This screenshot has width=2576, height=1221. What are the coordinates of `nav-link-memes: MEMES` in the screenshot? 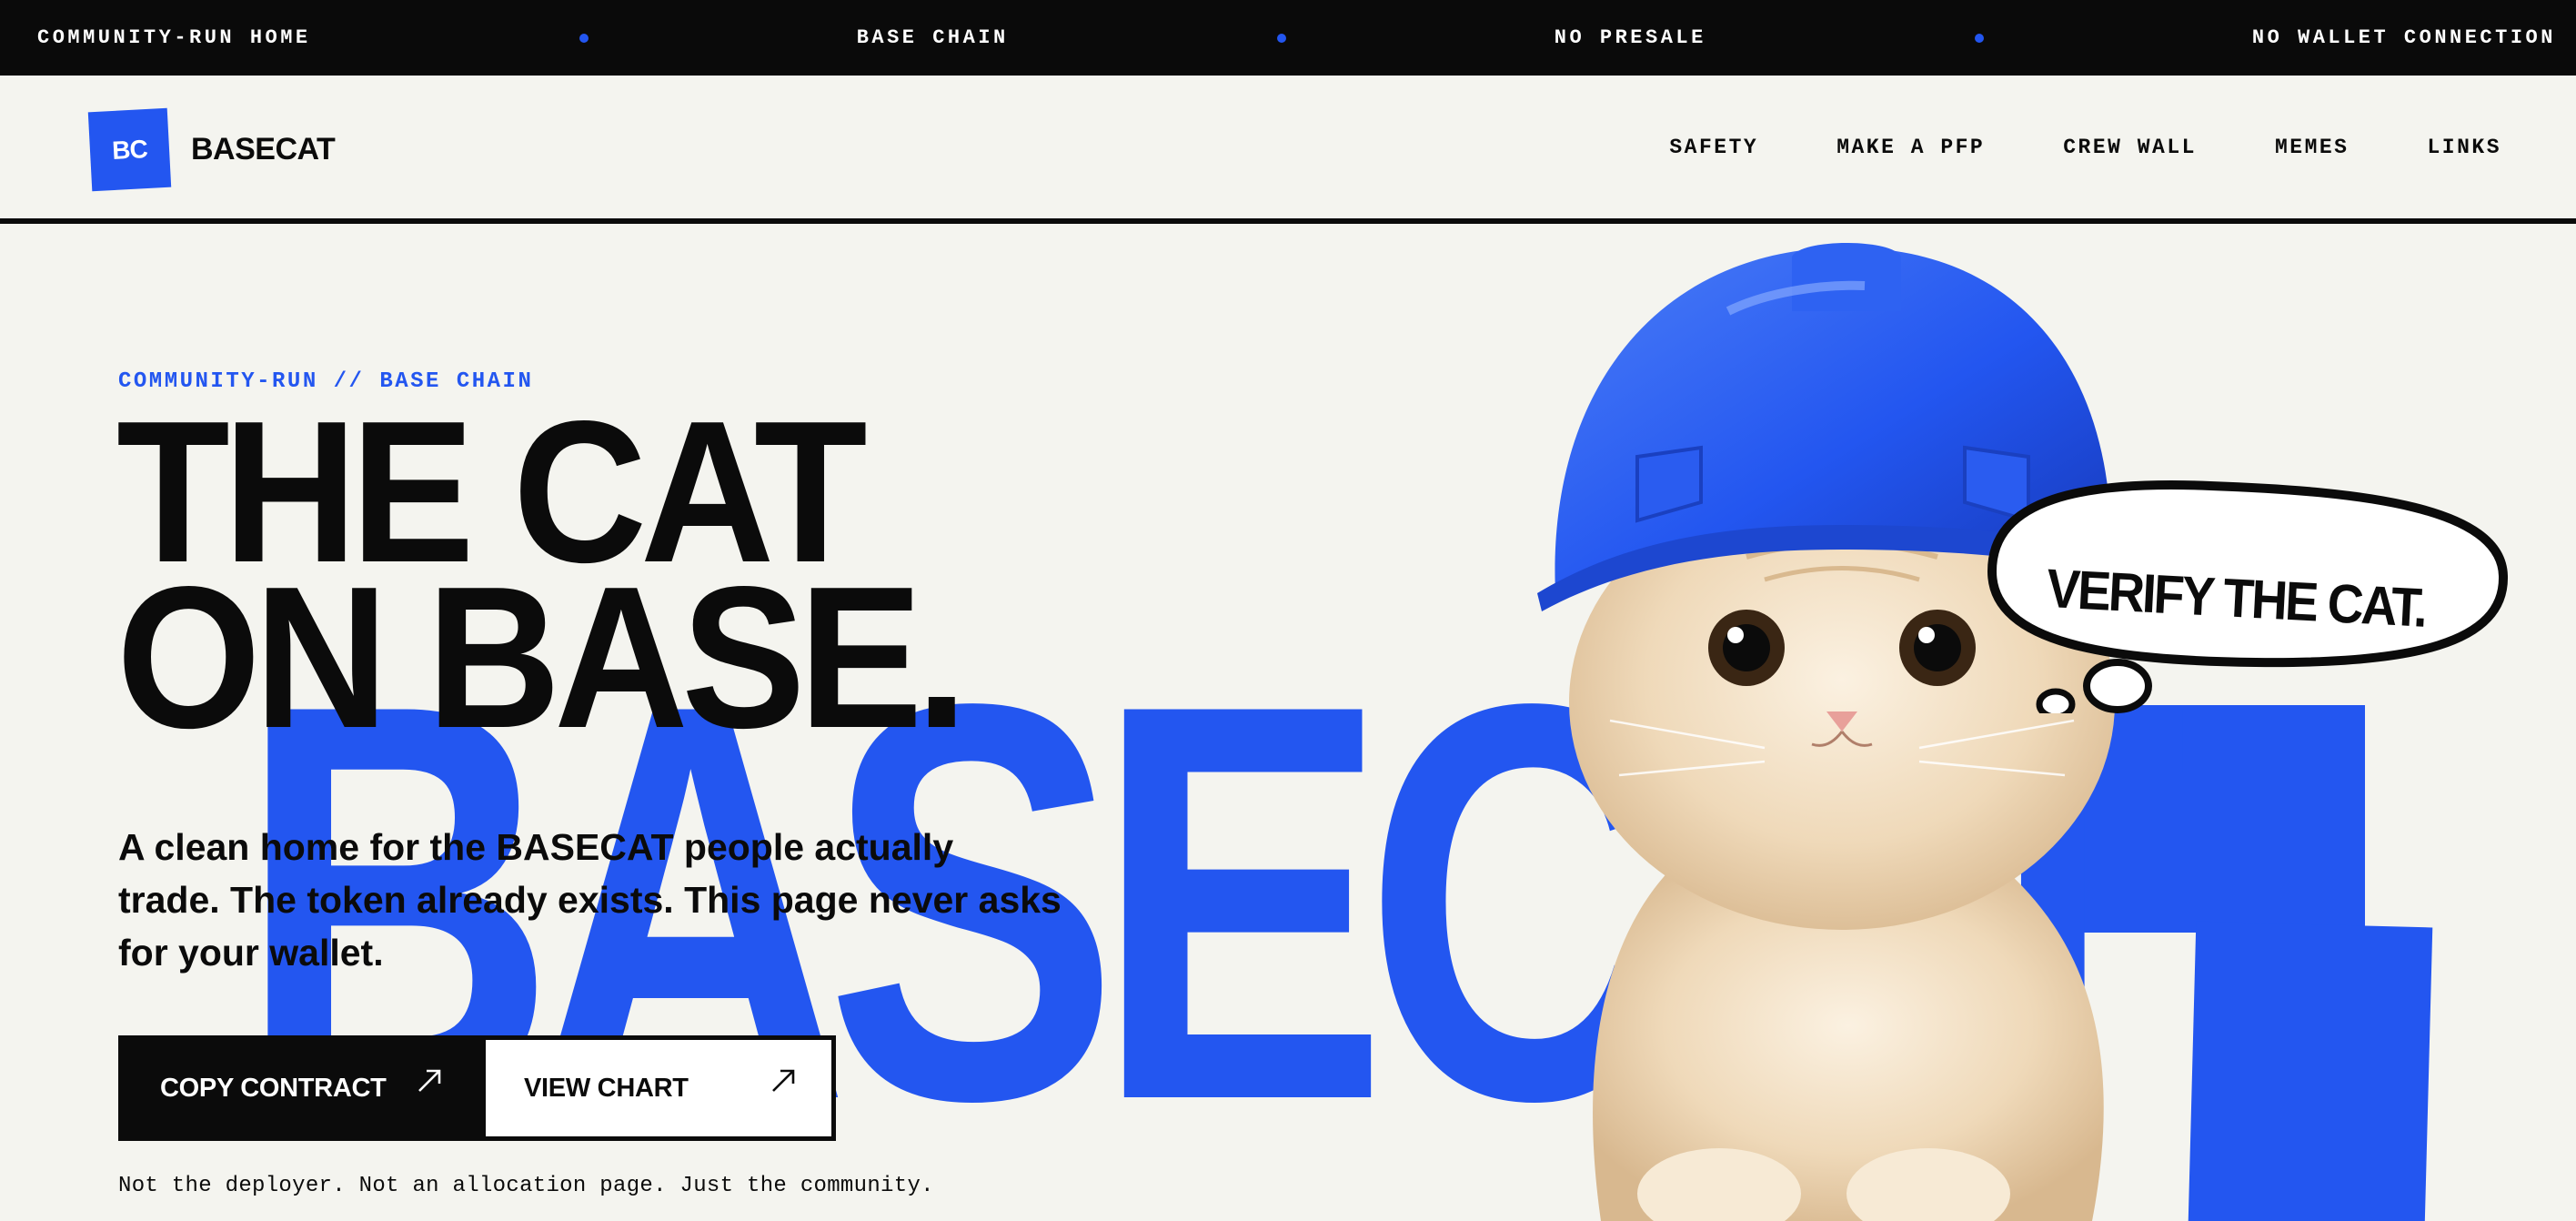 It's located at (2312, 147).